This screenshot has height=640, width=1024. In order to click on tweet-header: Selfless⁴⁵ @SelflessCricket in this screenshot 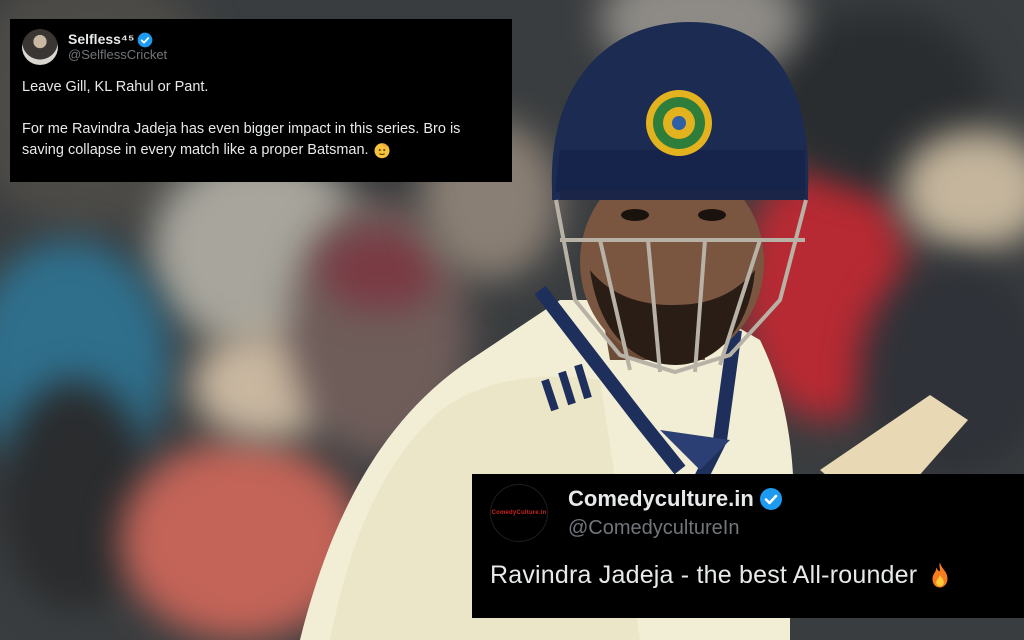, I will do `click(261, 47)`.